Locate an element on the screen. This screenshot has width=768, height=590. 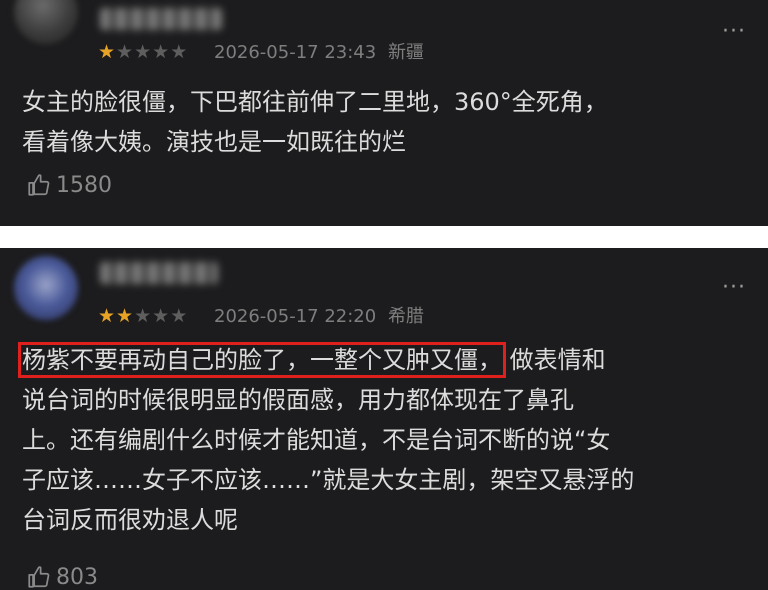
comment-meta: 2026-05-17 23:43 新疆 is located at coordinates (319, 53).